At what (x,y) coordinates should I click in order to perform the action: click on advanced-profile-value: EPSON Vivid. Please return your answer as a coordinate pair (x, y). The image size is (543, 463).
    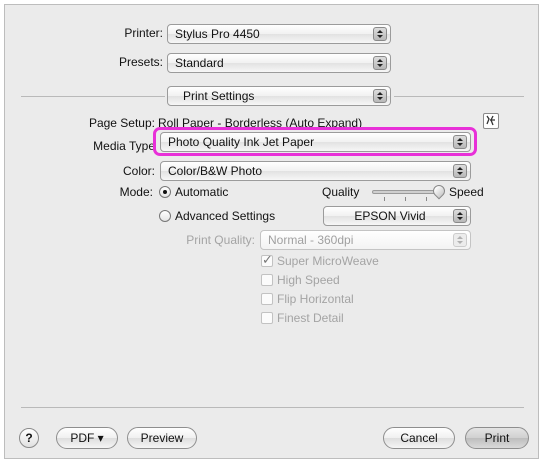
    Looking at the image, I should click on (390, 216).